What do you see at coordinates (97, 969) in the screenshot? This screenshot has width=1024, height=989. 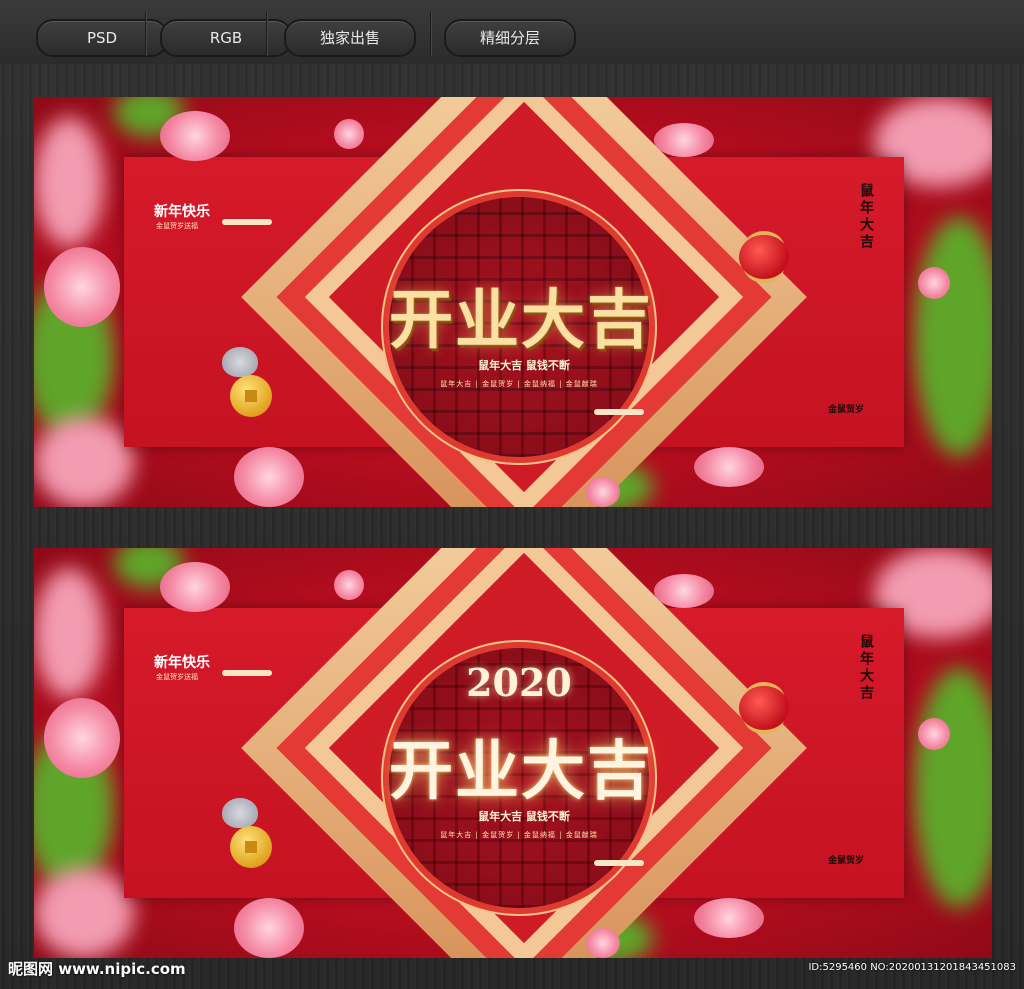 I see `site-watermark: 昵图网 www.nipic.com` at bounding box center [97, 969].